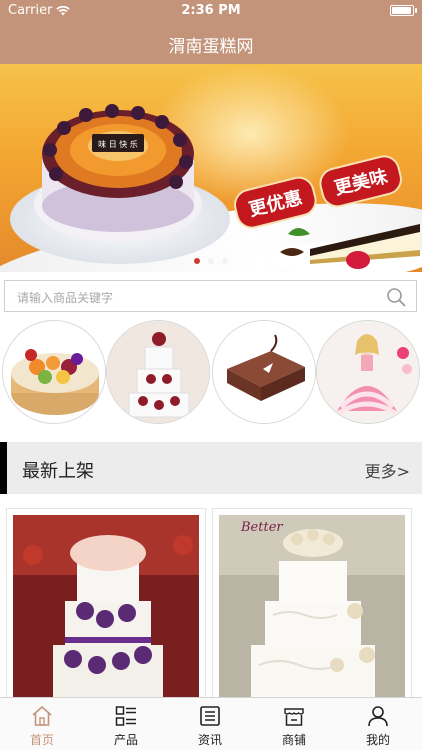  I want to click on new-arrivals-header: 最新上架 更多>, so click(211, 468).